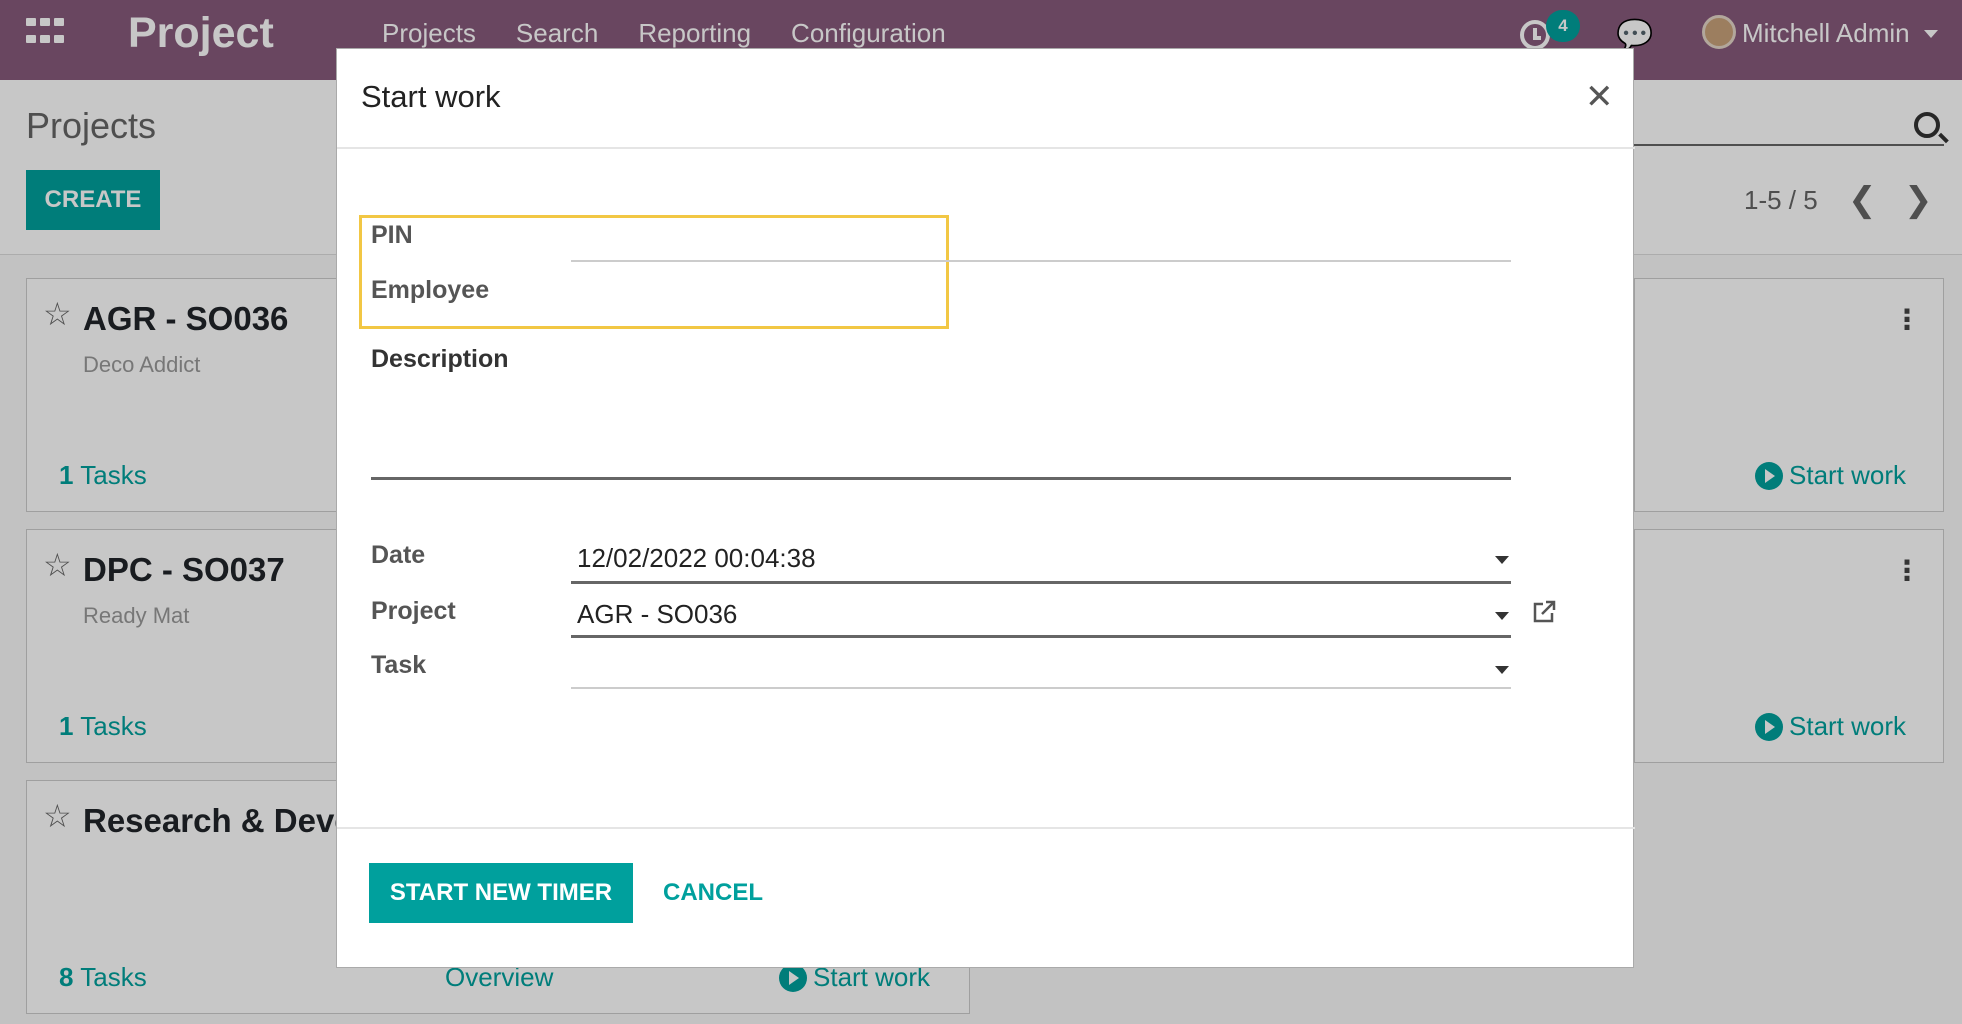  What do you see at coordinates (1599, 97) in the screenshot?
I see `close-icon: ✕` at bounding box center [1599, 97].